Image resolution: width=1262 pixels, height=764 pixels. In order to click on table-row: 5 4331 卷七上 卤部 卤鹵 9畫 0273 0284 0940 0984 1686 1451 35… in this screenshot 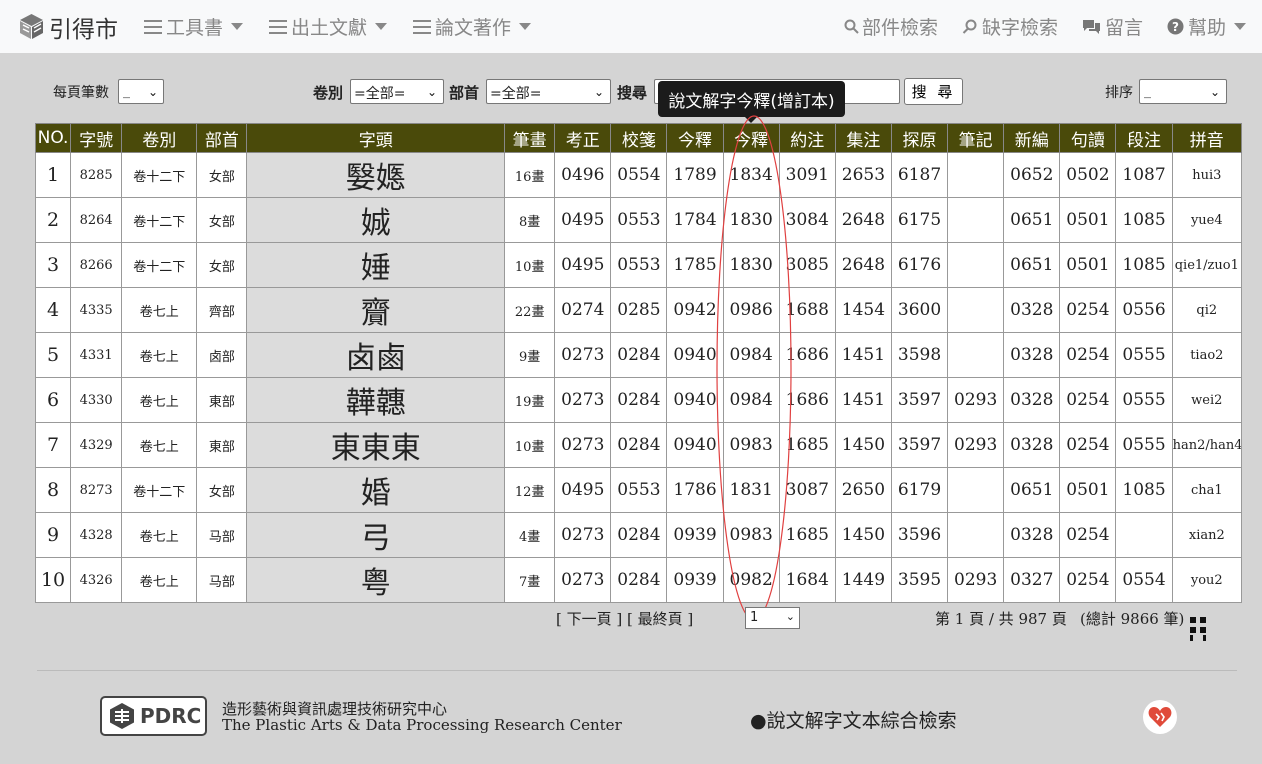, I will do `click(638, 355)`.